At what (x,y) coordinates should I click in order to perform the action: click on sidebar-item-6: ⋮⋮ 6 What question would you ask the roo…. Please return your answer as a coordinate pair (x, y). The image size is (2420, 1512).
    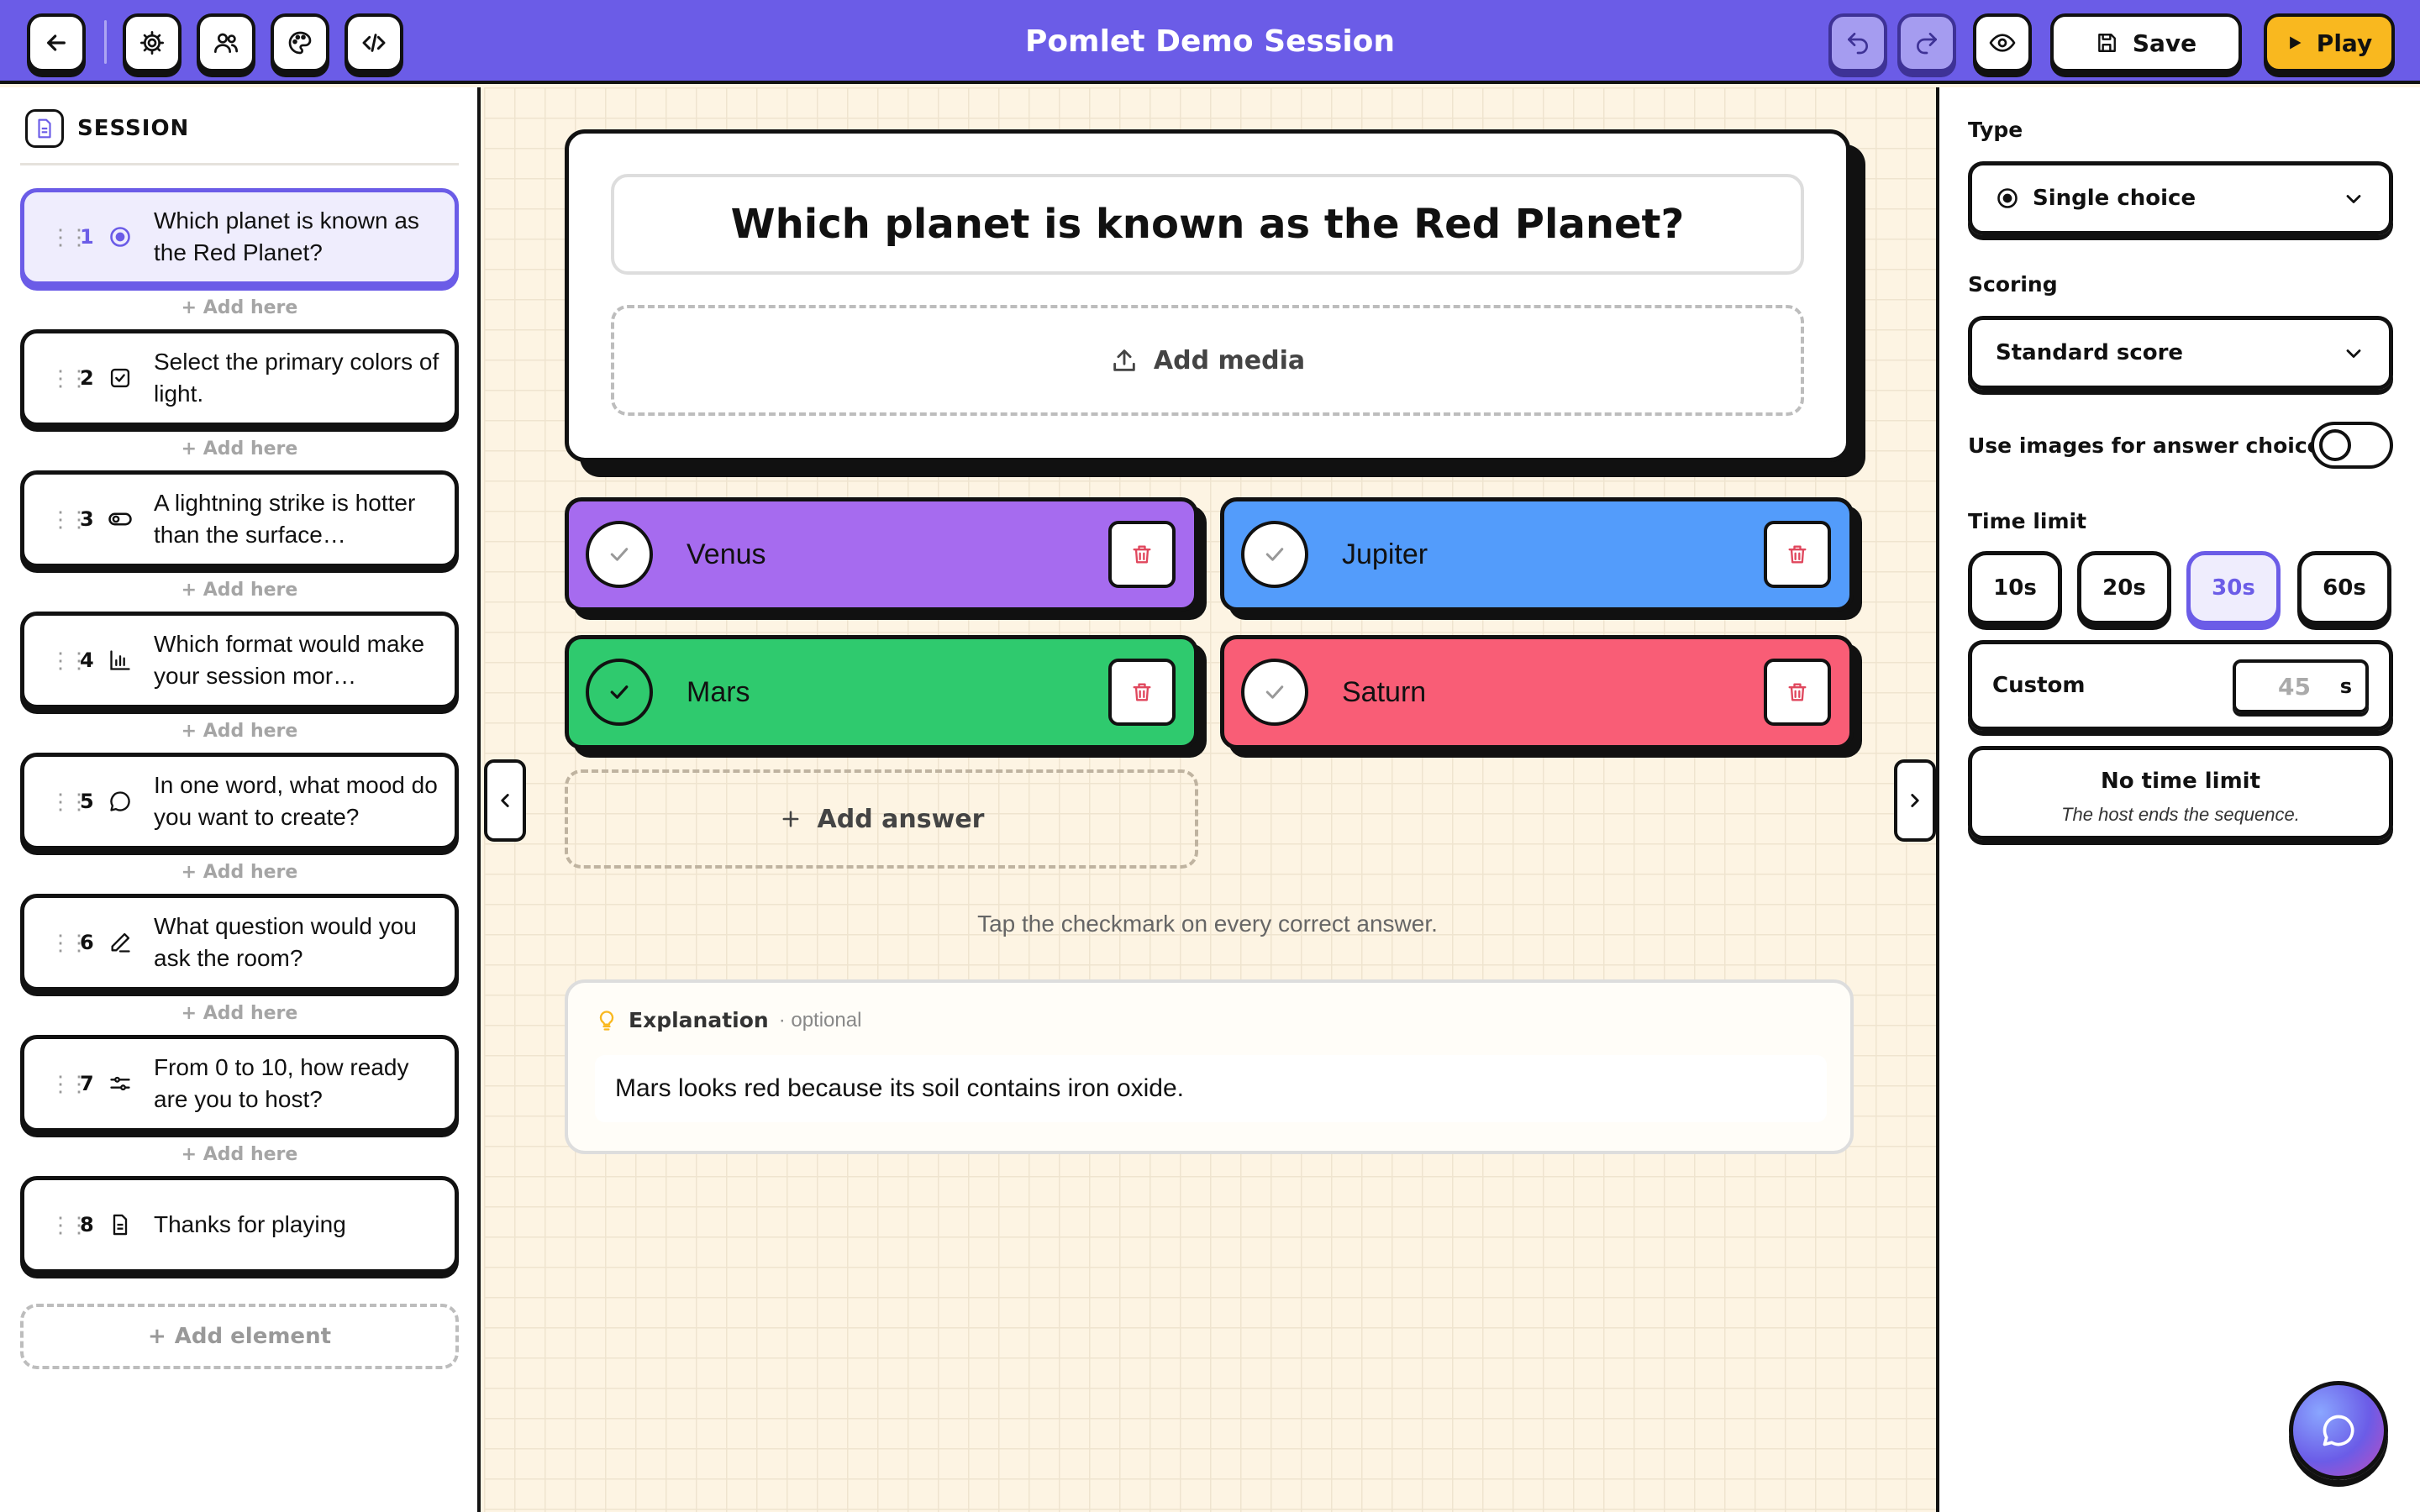
    Looking at the image, I should click on (240, 942).